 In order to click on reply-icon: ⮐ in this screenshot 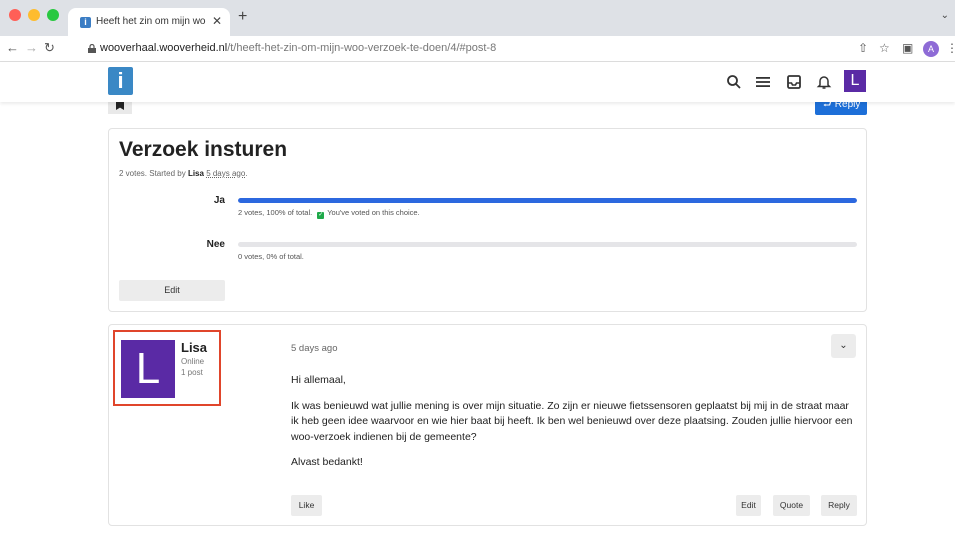, I will do `click(829, 106)`.